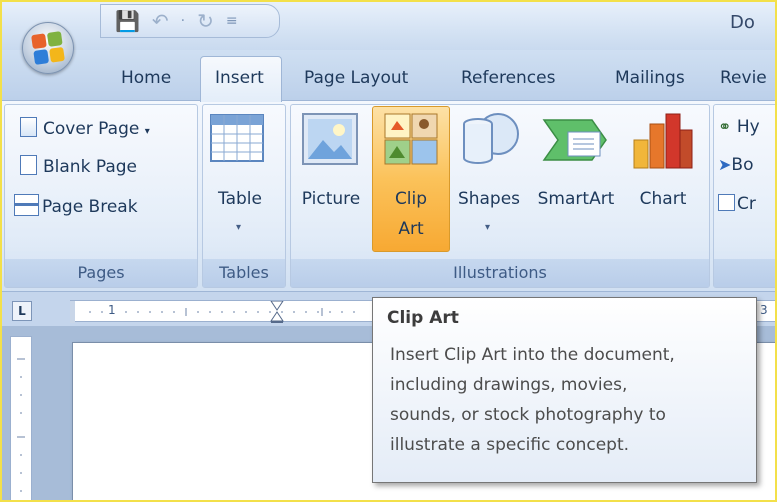  Describe the element at coordinates (28, 165) in the screenshot. I see `blank-page-icon` at that location.